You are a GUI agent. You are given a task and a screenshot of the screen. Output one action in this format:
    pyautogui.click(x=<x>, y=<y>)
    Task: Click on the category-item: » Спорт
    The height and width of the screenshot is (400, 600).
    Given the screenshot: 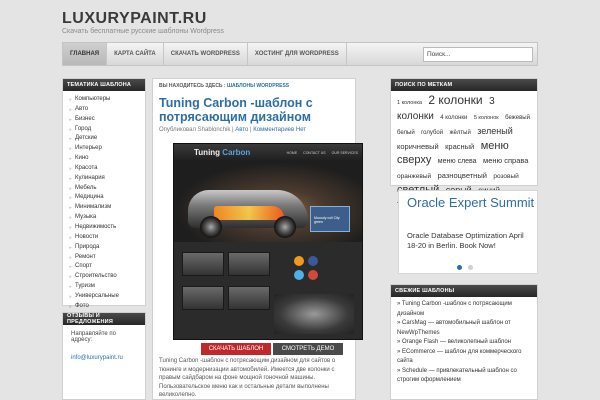 What is the action you would take?
    pyautogui.click(x=107, y=267)
    